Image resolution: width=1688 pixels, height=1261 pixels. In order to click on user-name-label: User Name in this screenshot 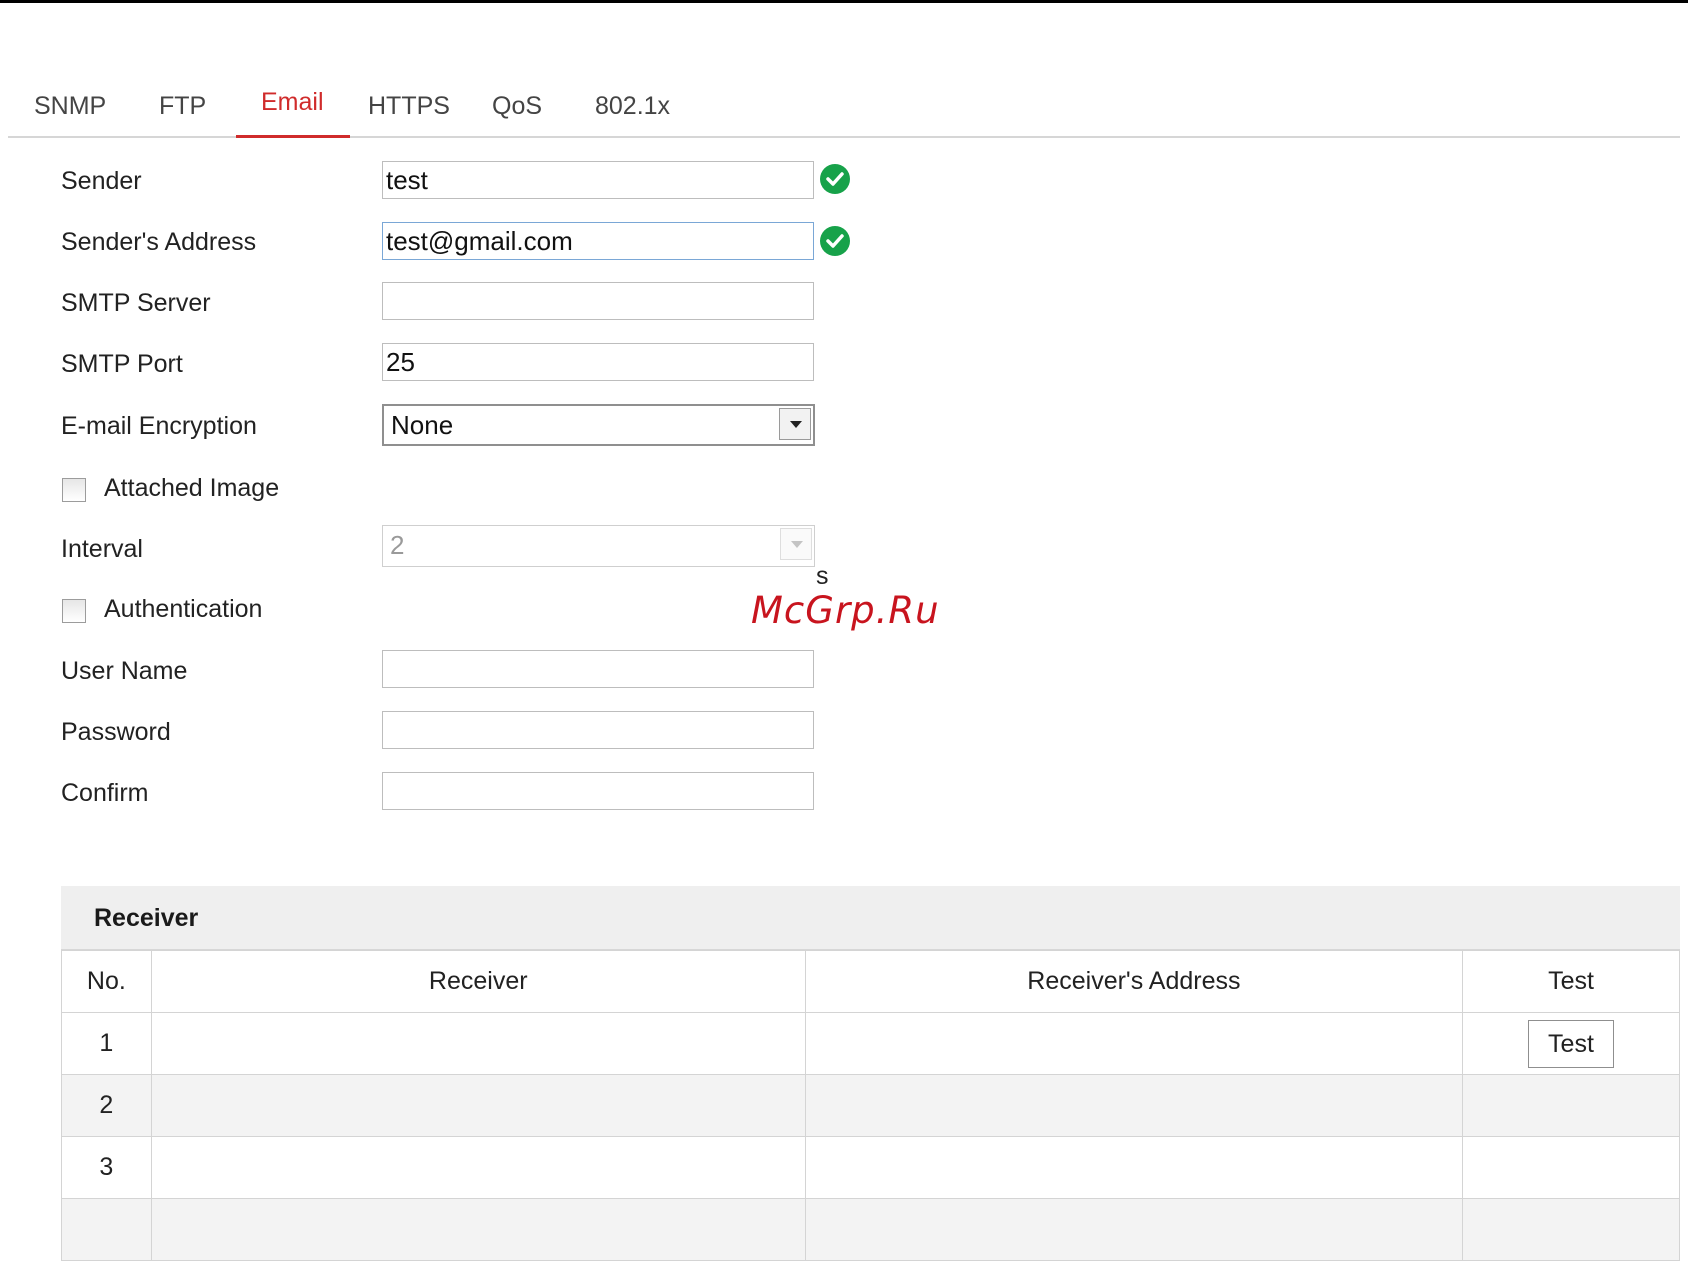, I will do `click(124, 671)`.